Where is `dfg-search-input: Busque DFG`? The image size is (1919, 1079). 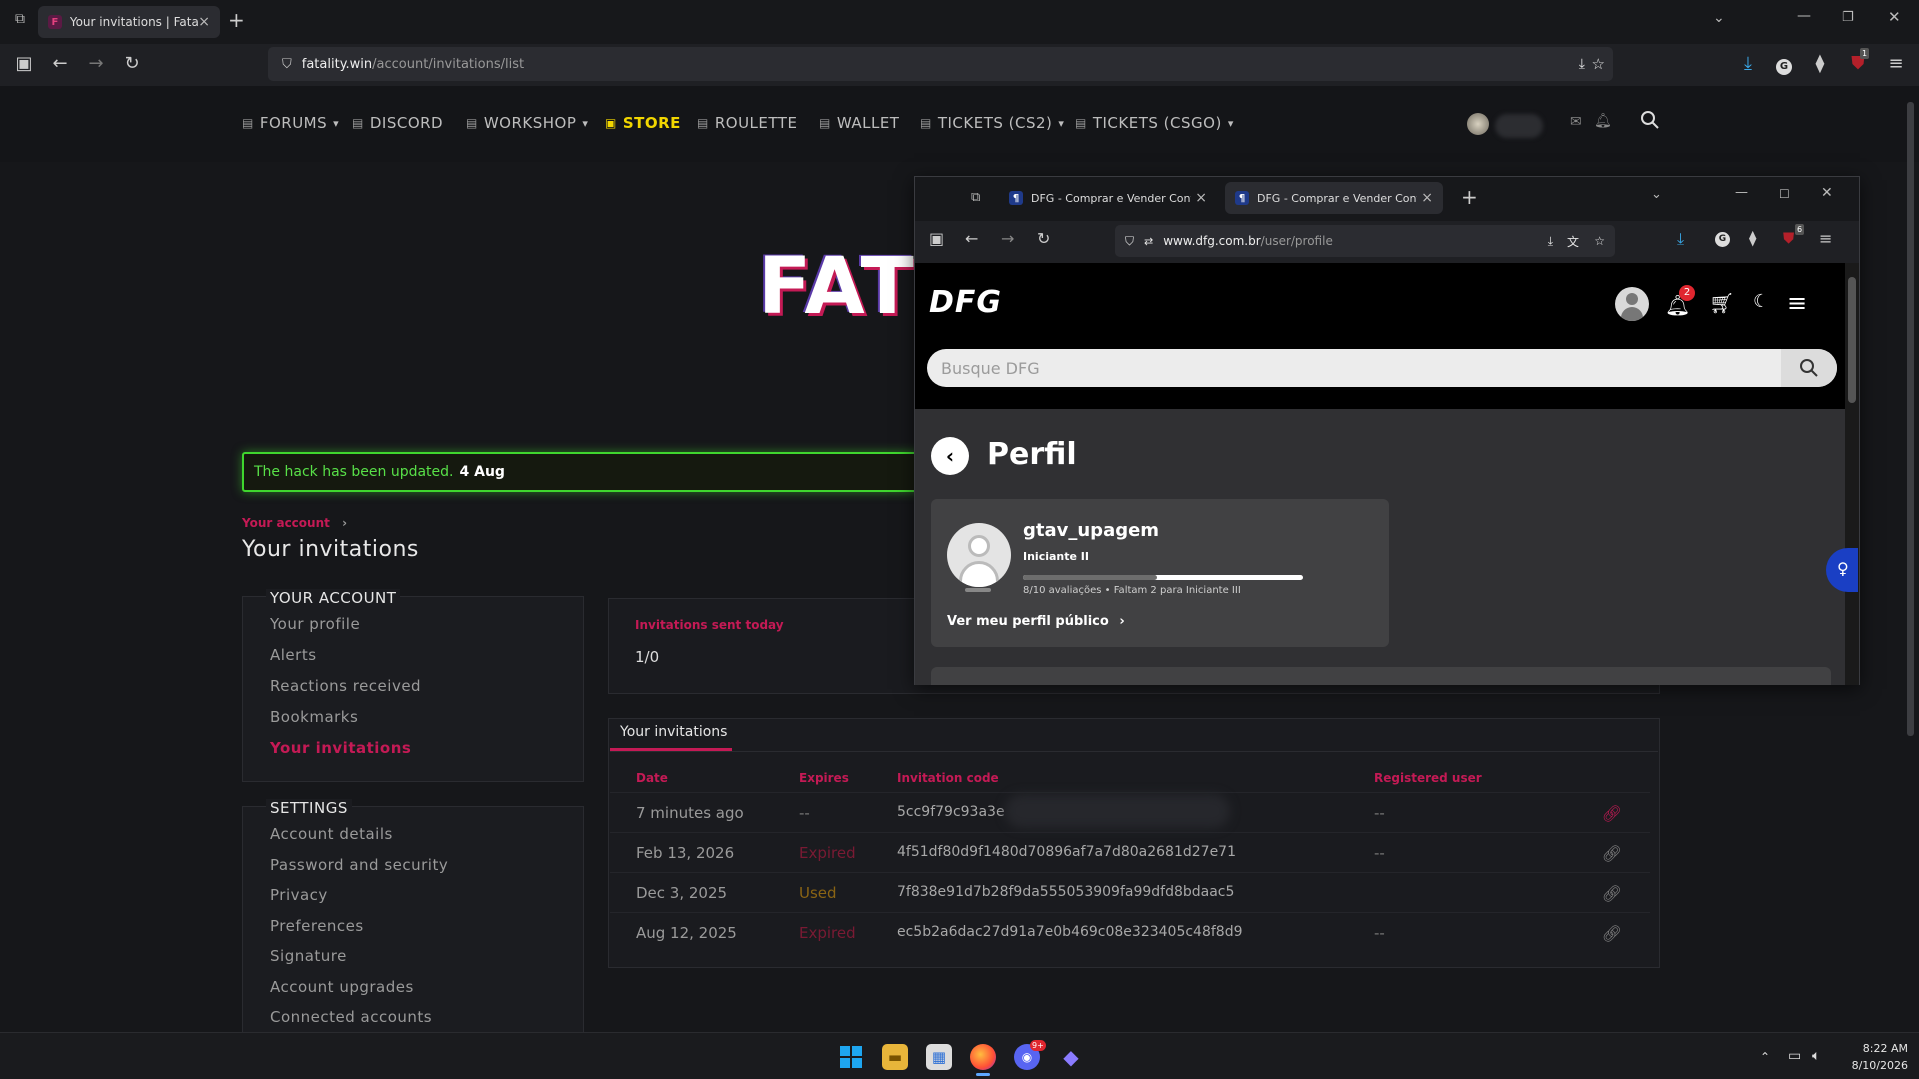
dfg-search-input: Busque DFG is located at coordinates (1382, 368).